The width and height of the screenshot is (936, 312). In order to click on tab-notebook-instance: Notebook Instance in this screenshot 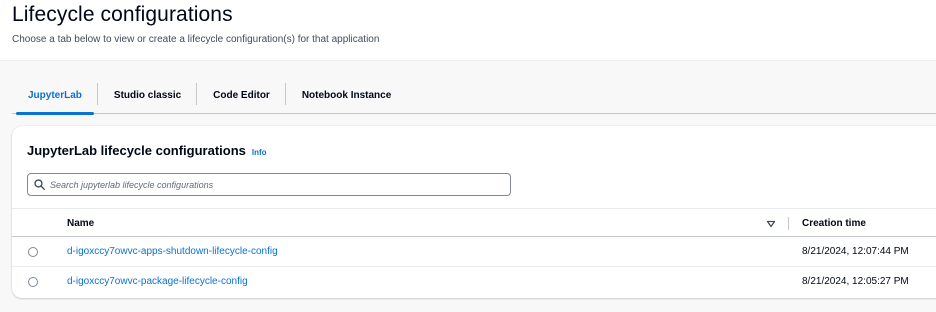, I will do `click(346, 96)`.